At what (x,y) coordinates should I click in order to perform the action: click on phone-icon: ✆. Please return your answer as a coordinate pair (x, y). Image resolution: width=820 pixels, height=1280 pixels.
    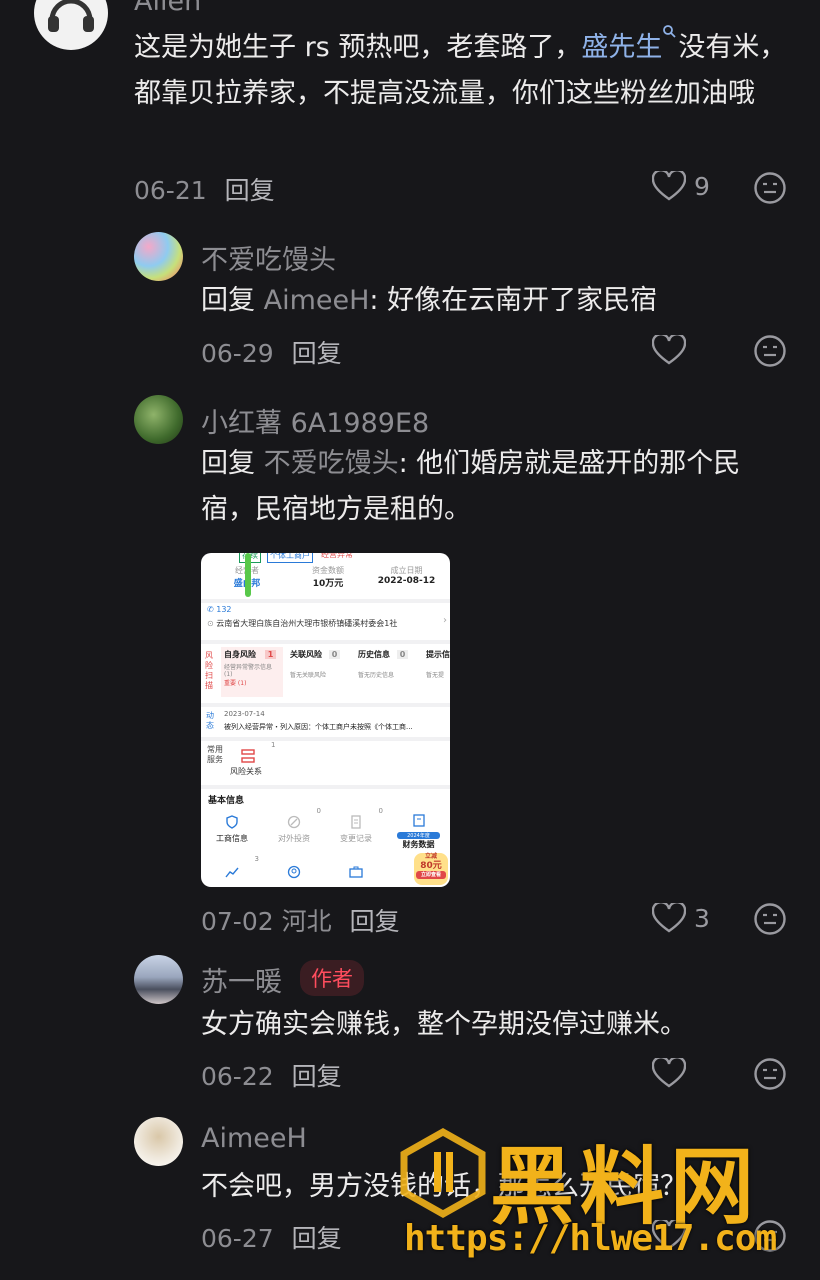
    Looking at the image, I should click on (210, 609).